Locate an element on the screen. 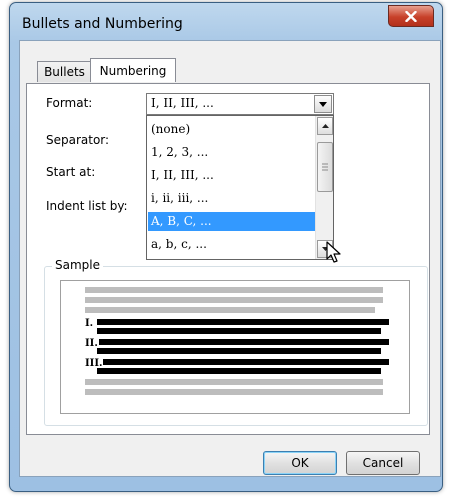  scroll-thumb is located at coordinates (325, 167).